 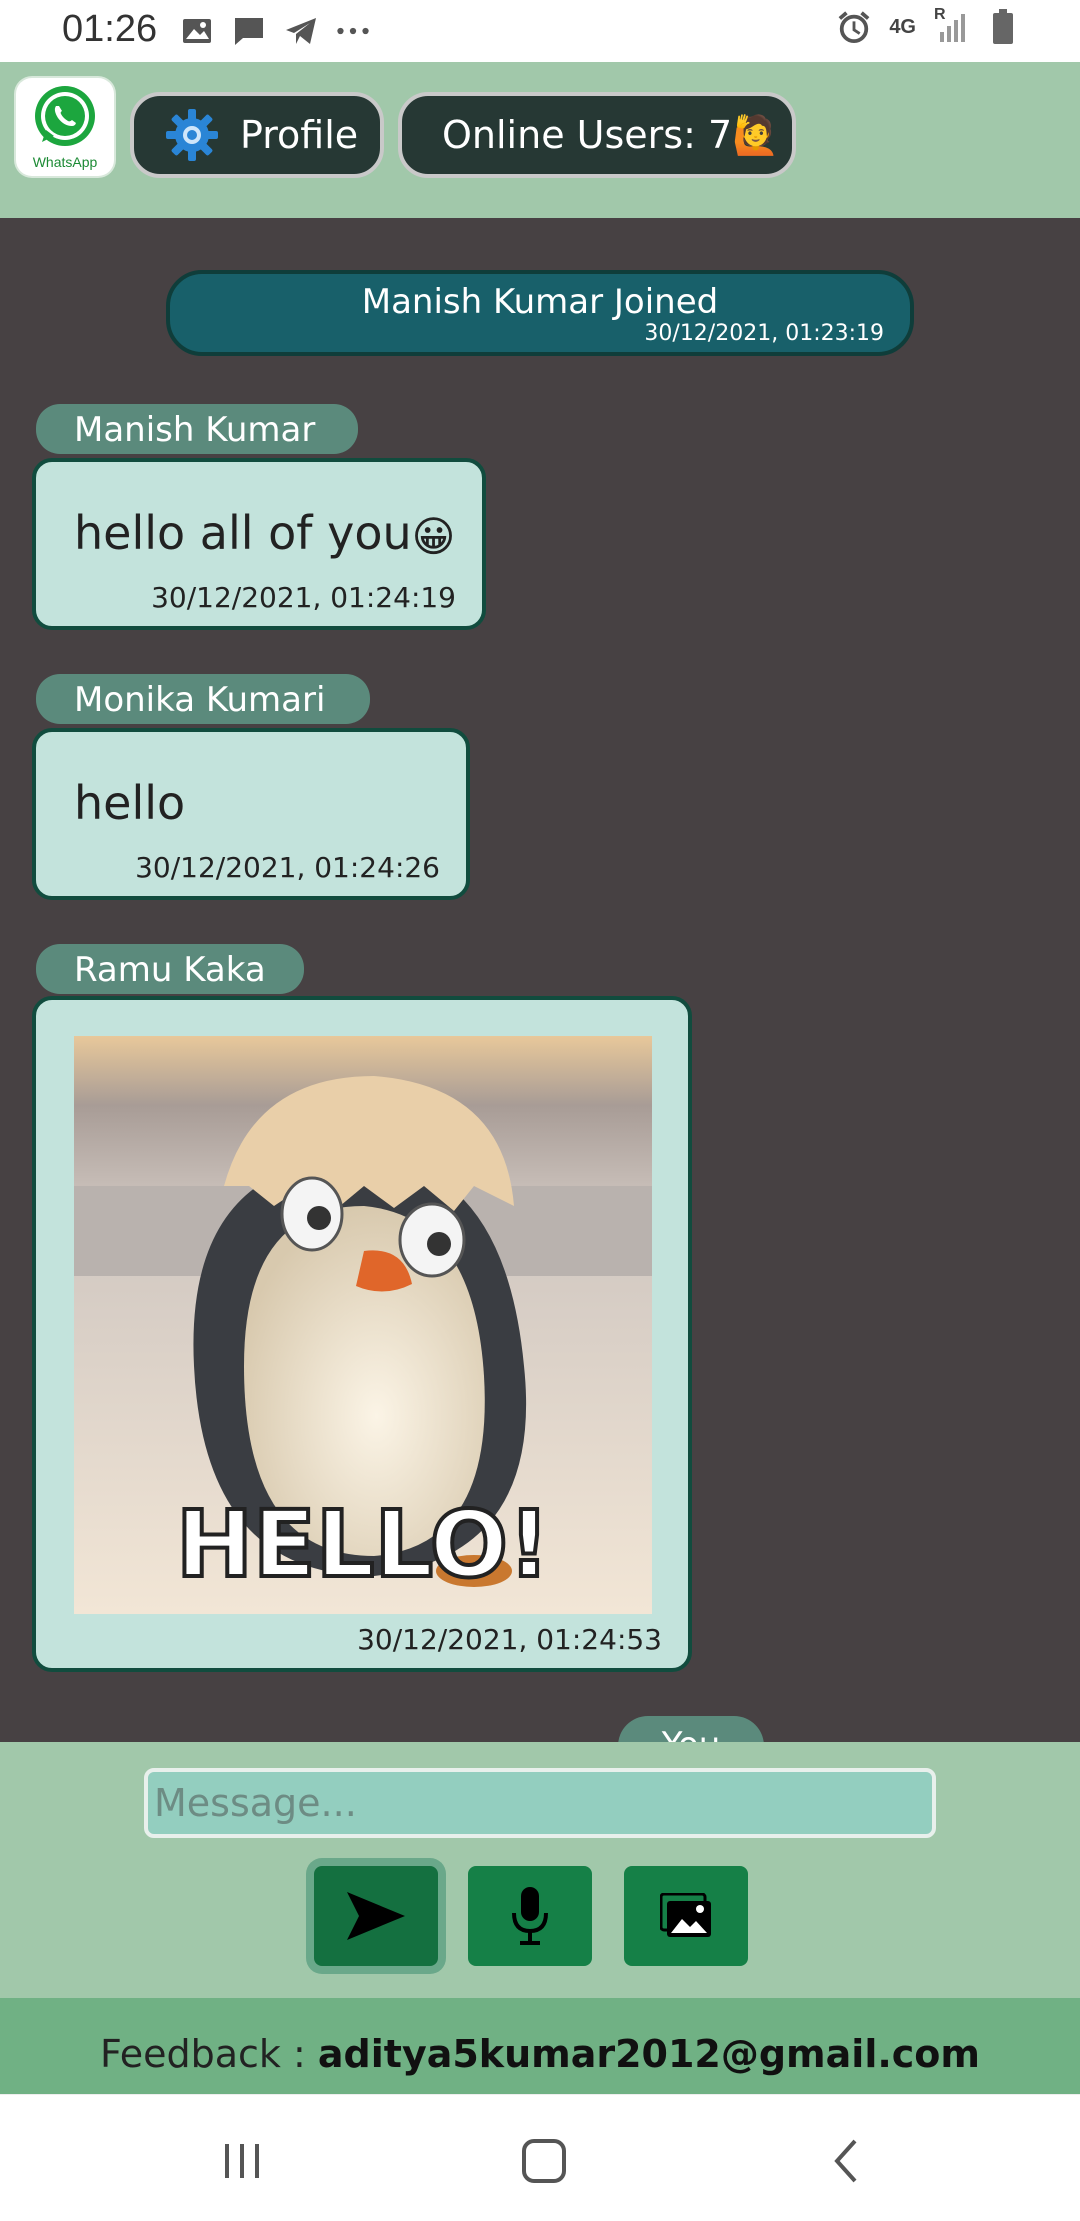 I want to click on online-users-button: Online Users: 7 🙋, so click(x=597, y=135).